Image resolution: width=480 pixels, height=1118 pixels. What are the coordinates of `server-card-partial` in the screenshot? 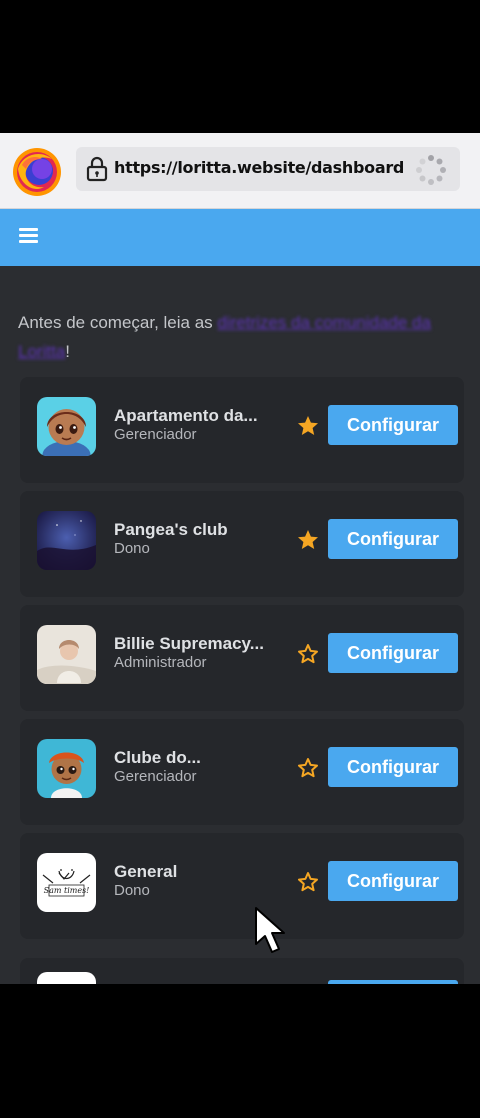 It's located at (242, 971).